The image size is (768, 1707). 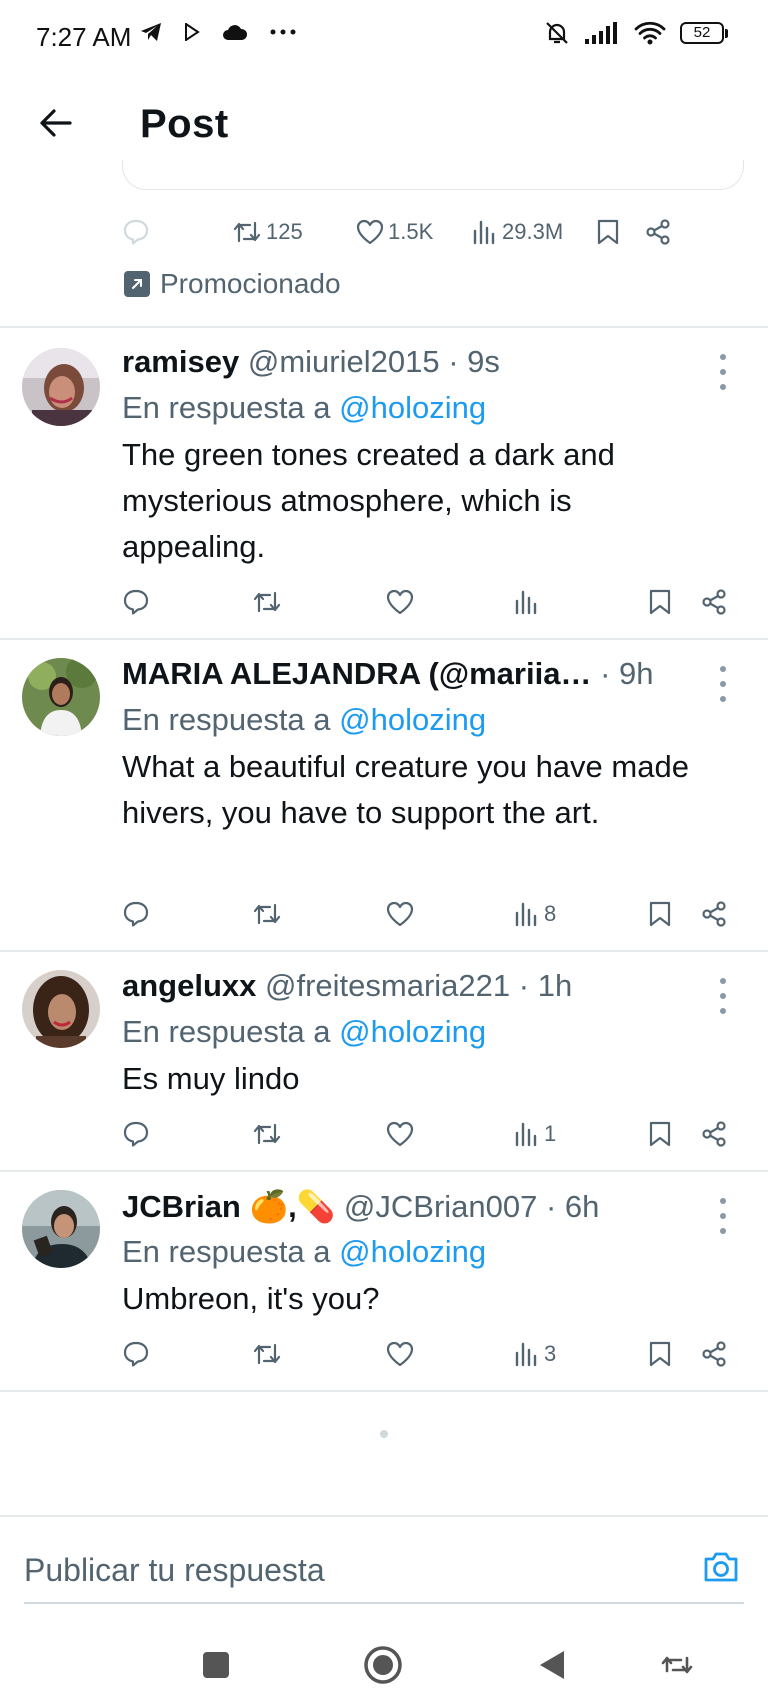 I want to click on status-time: 7:27 AM, so click(x=84, y=37).